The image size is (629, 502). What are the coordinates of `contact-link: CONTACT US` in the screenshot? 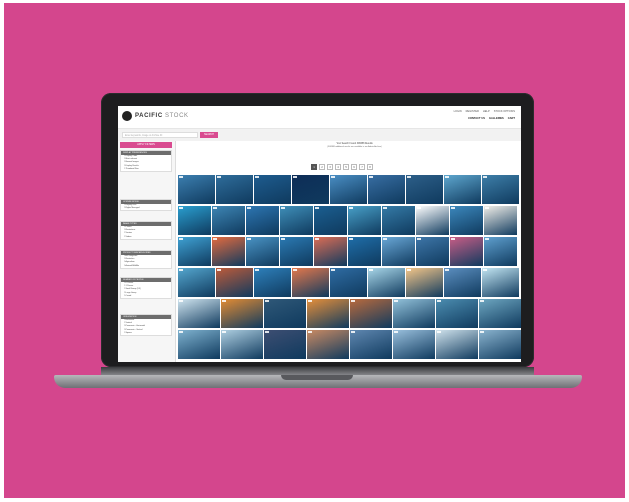 It's located at (476, 118).